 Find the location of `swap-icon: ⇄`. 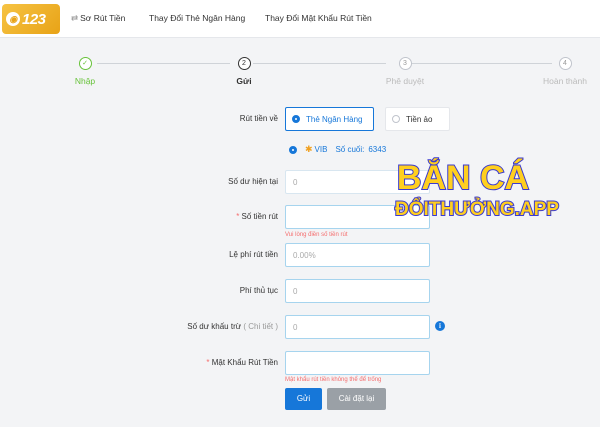

swap-icon: ⇄ is located at coordinates (75, 18).